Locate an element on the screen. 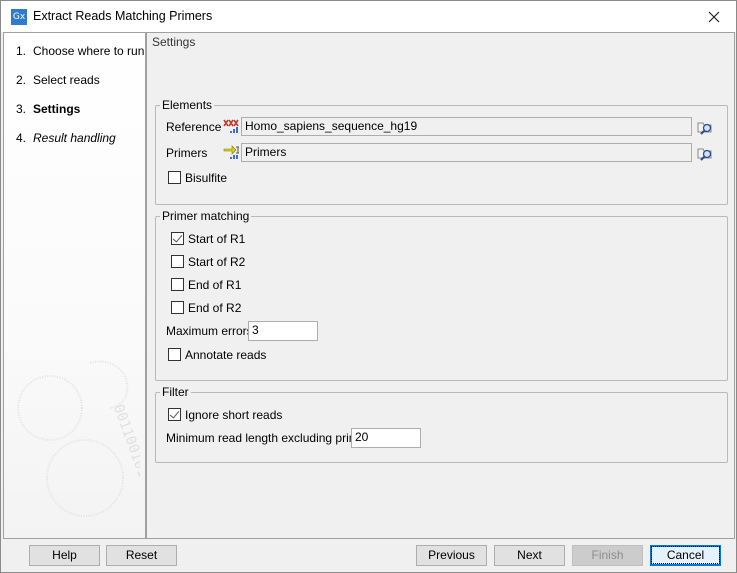  cancel-button-label: Cancel is located at coordinates (685, 555).